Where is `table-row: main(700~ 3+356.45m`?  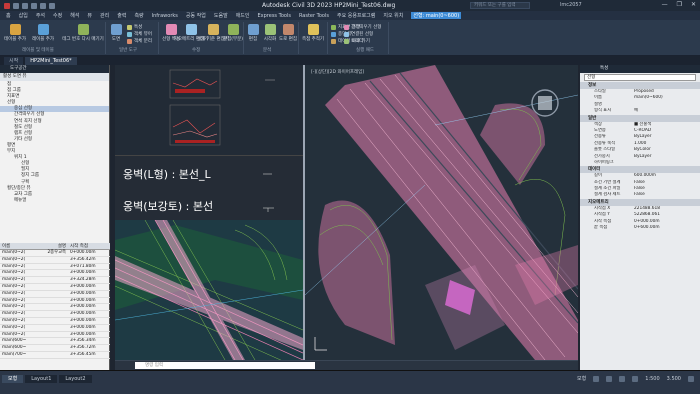 table-row: main(700~ 3+356.45m is located at coordinates (55, 355).